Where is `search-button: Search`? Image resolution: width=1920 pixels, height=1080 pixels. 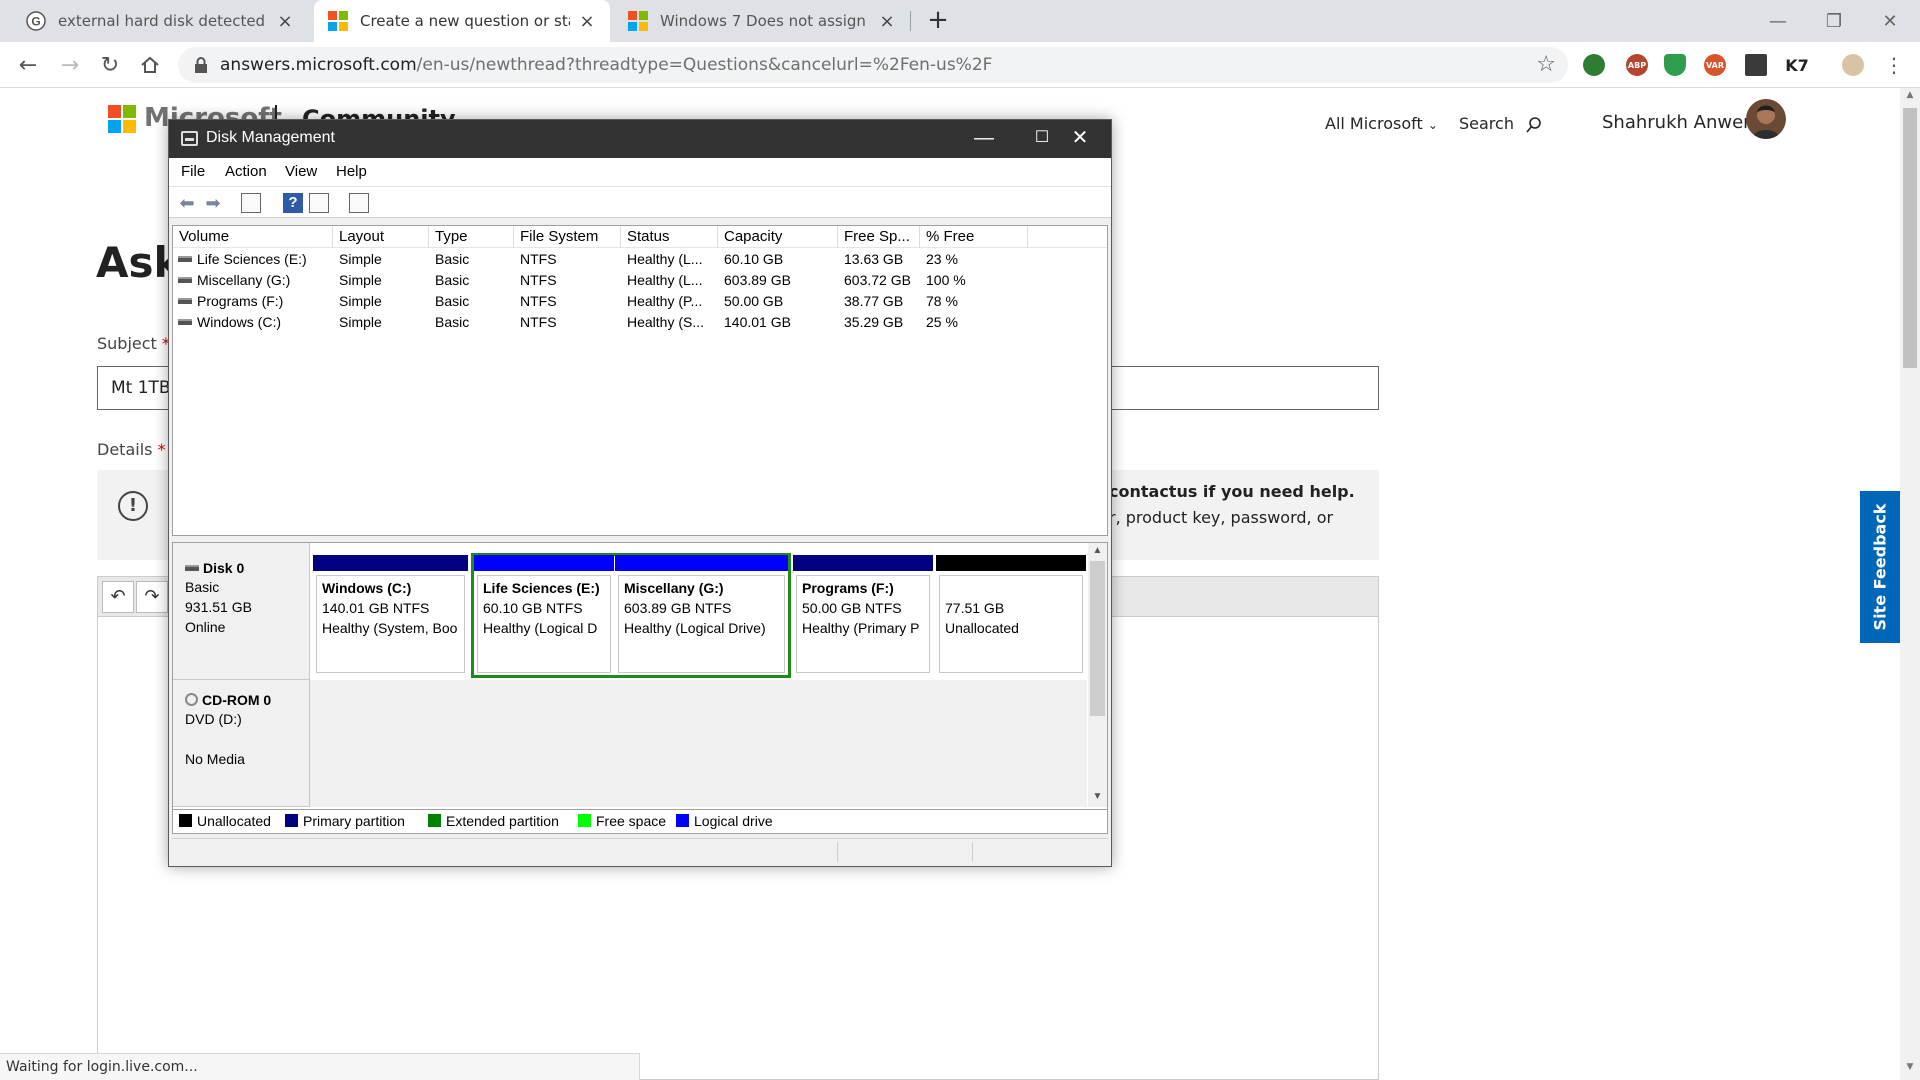 search-button: Search is located at coordinates (1501, 124).